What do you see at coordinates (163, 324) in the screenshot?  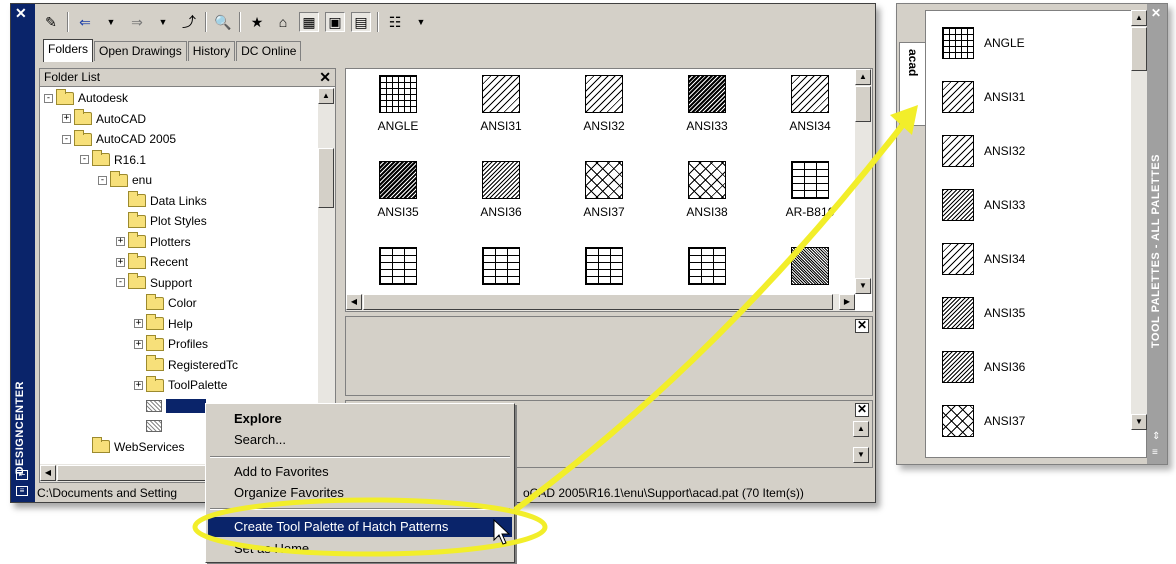 I see `tree-item: + Help` at bounding box center [163, 324].